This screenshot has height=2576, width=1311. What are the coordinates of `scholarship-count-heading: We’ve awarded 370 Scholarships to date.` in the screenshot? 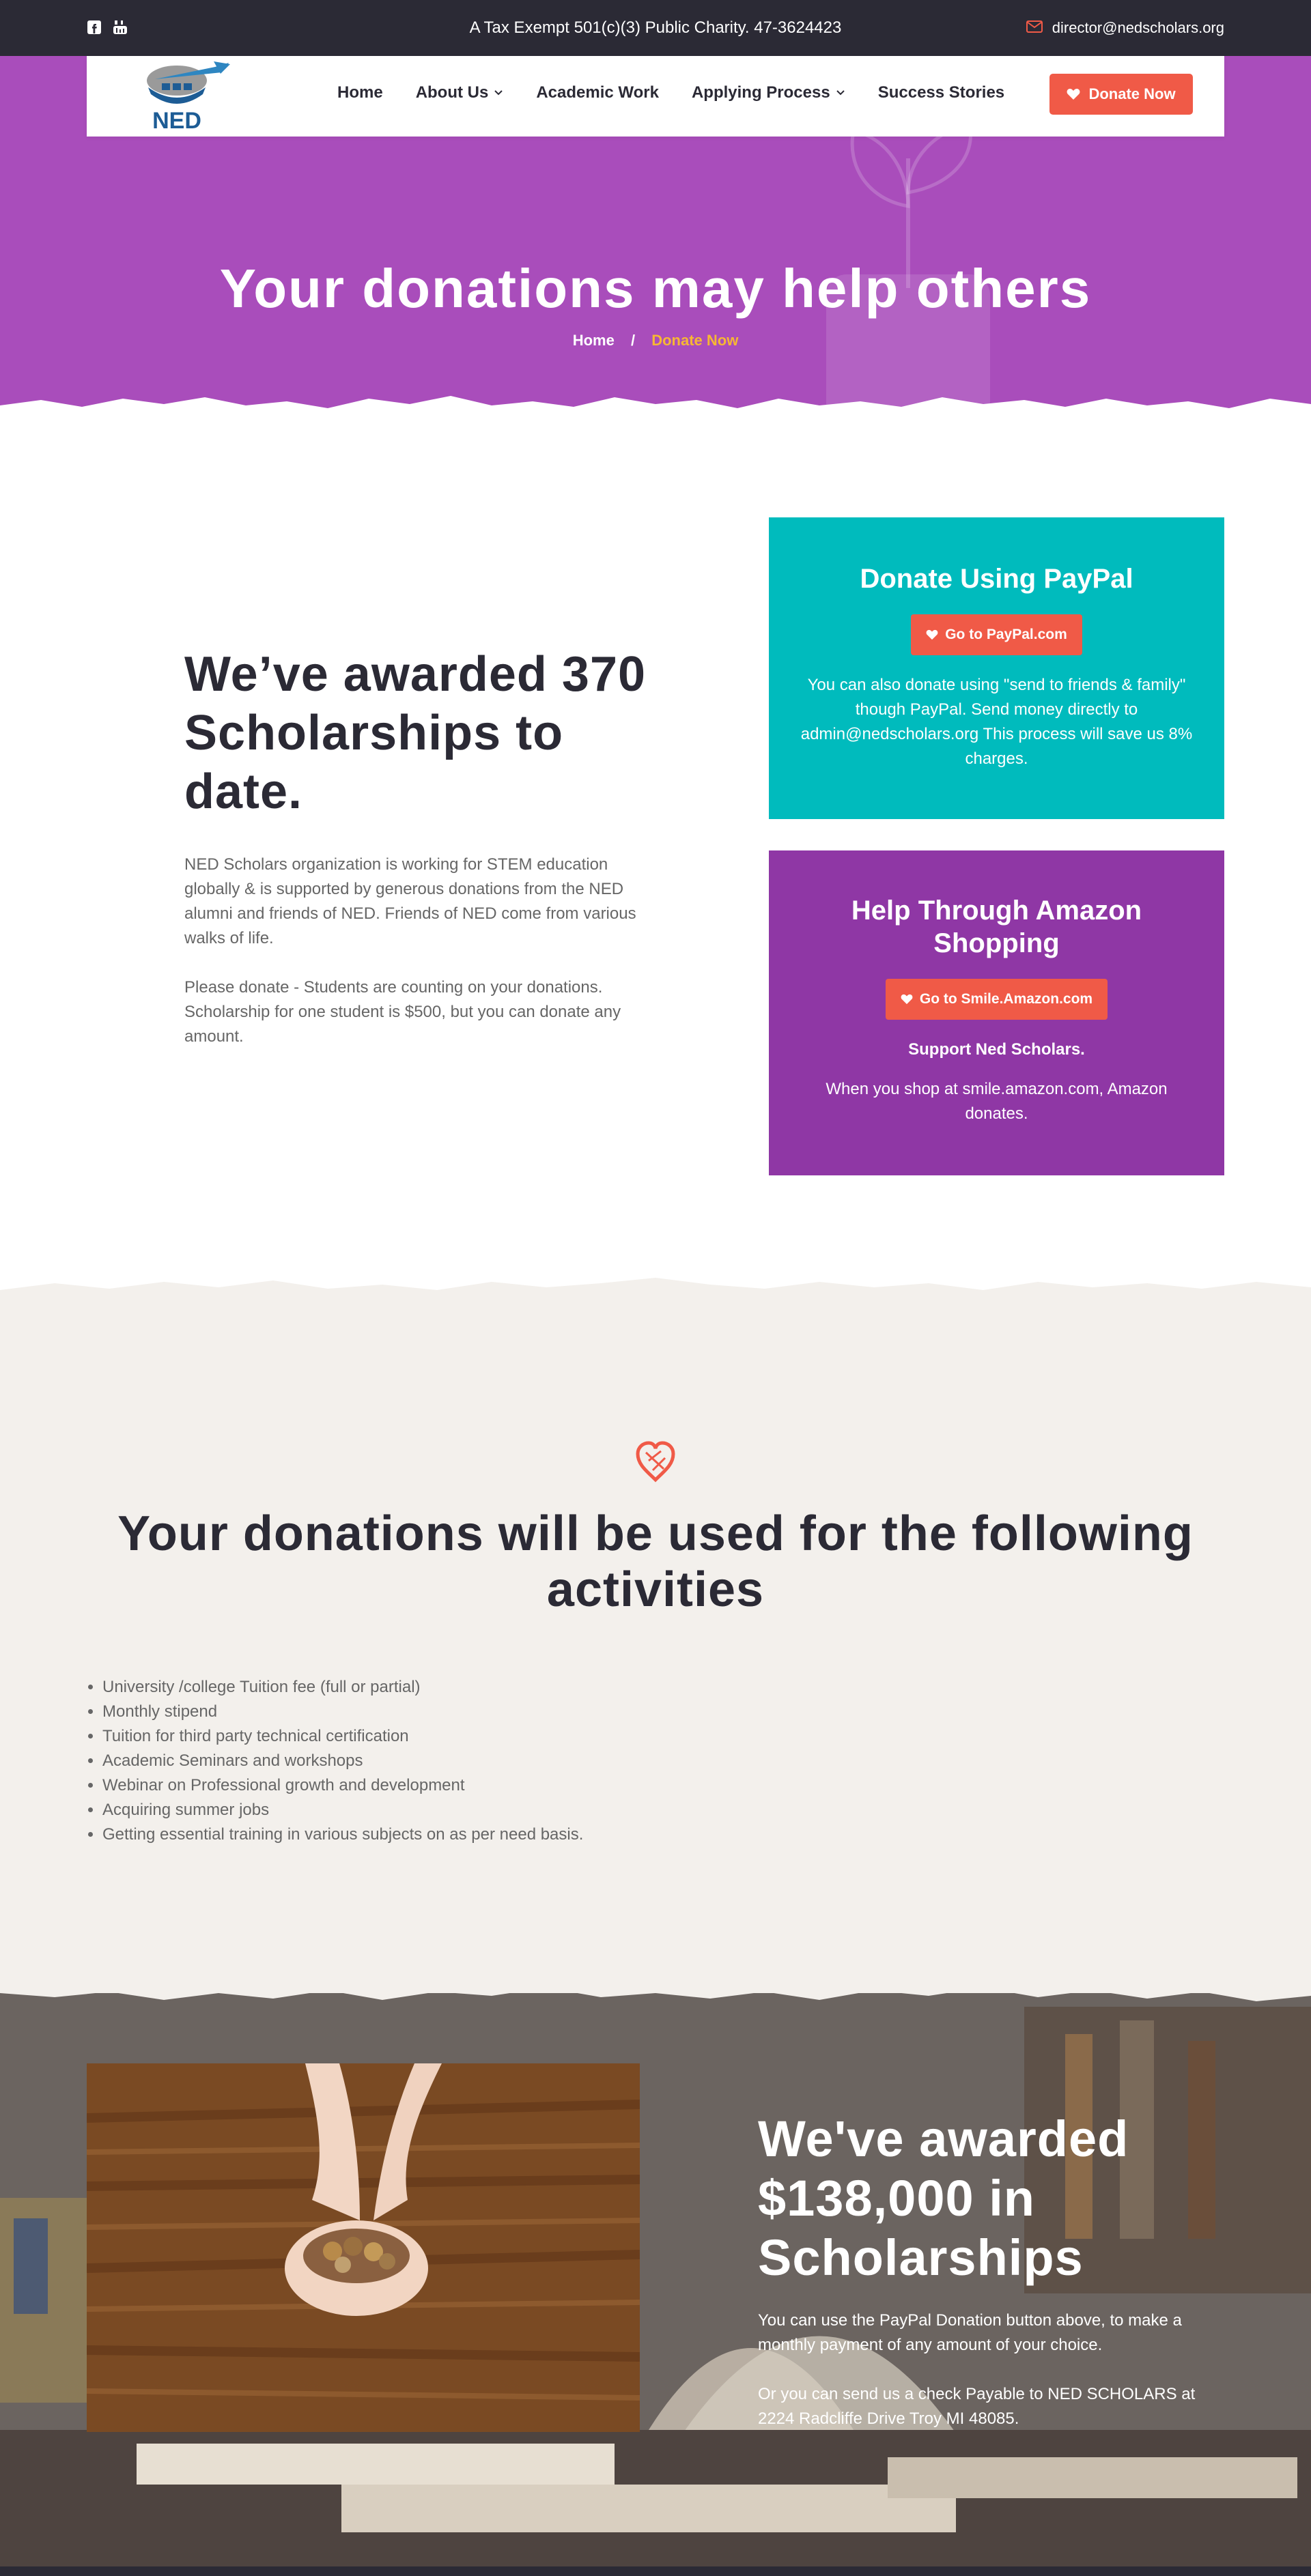 It's located at (415, 733).